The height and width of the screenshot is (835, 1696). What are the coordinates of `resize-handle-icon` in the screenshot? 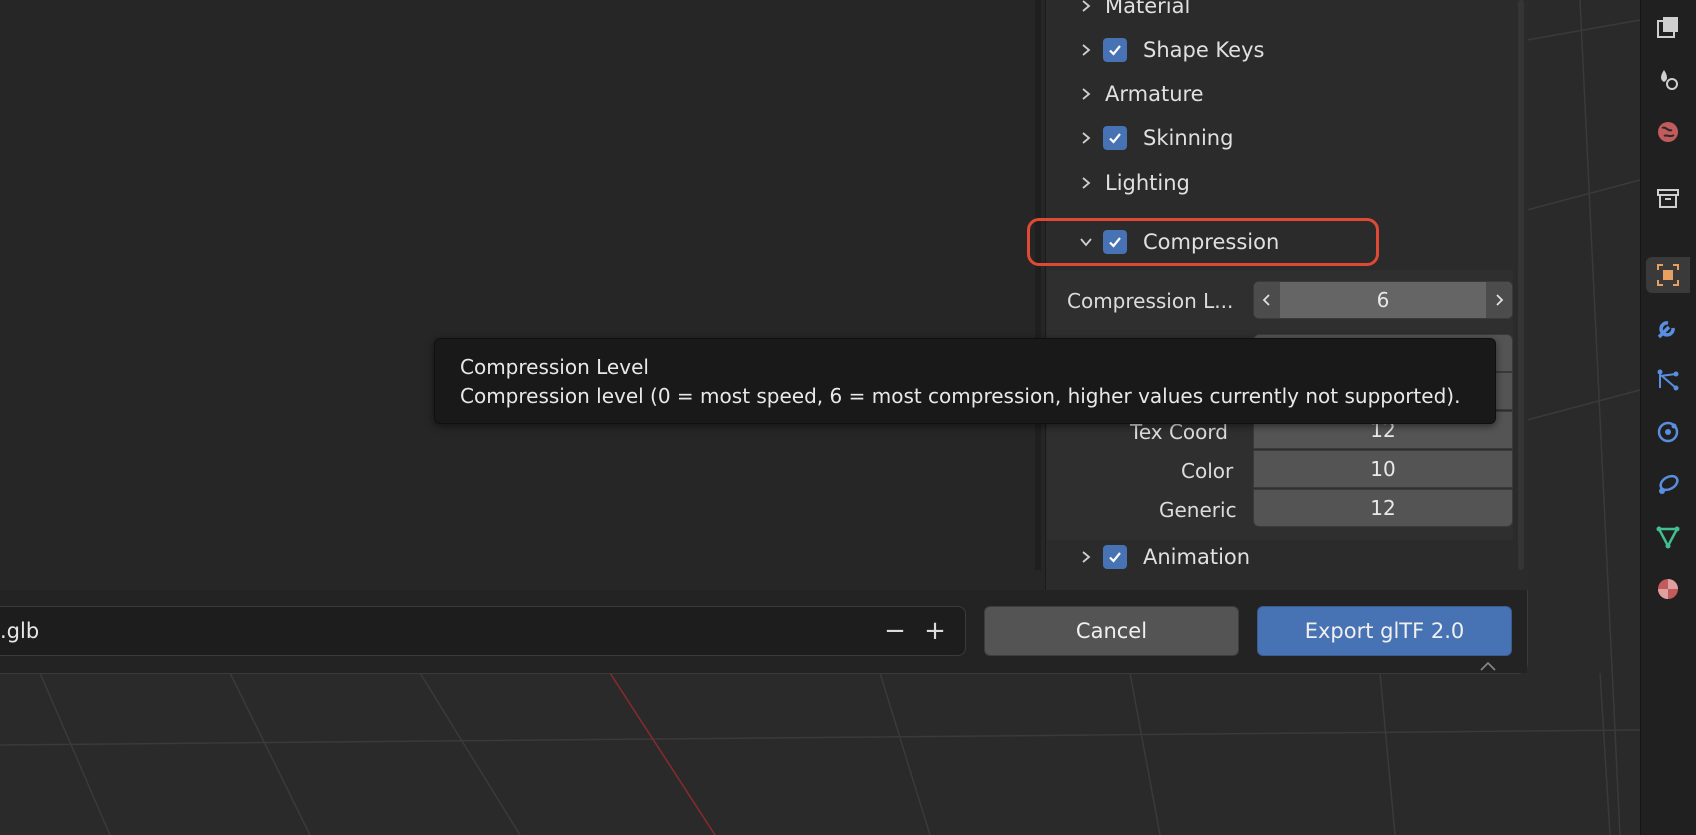 It's located at (1488, 666).